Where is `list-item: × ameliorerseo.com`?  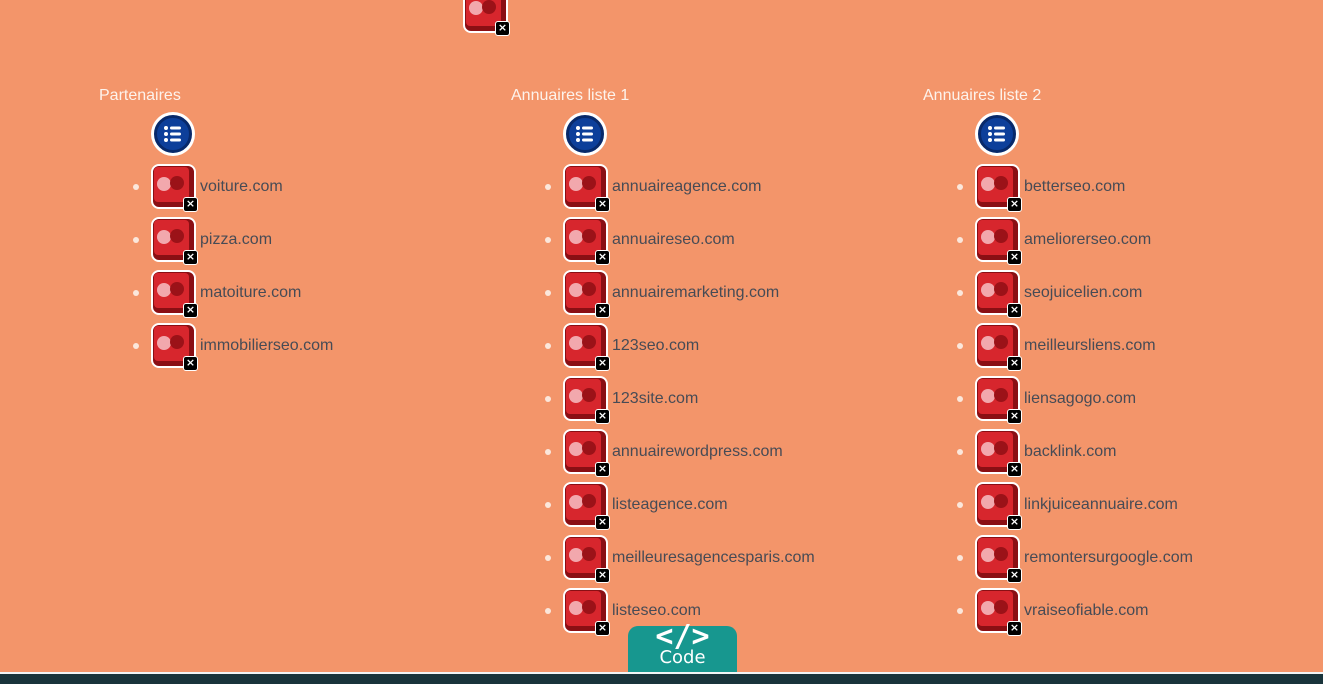
list-item: × ameliorerseo.com is located at coordinates (1058, 241).